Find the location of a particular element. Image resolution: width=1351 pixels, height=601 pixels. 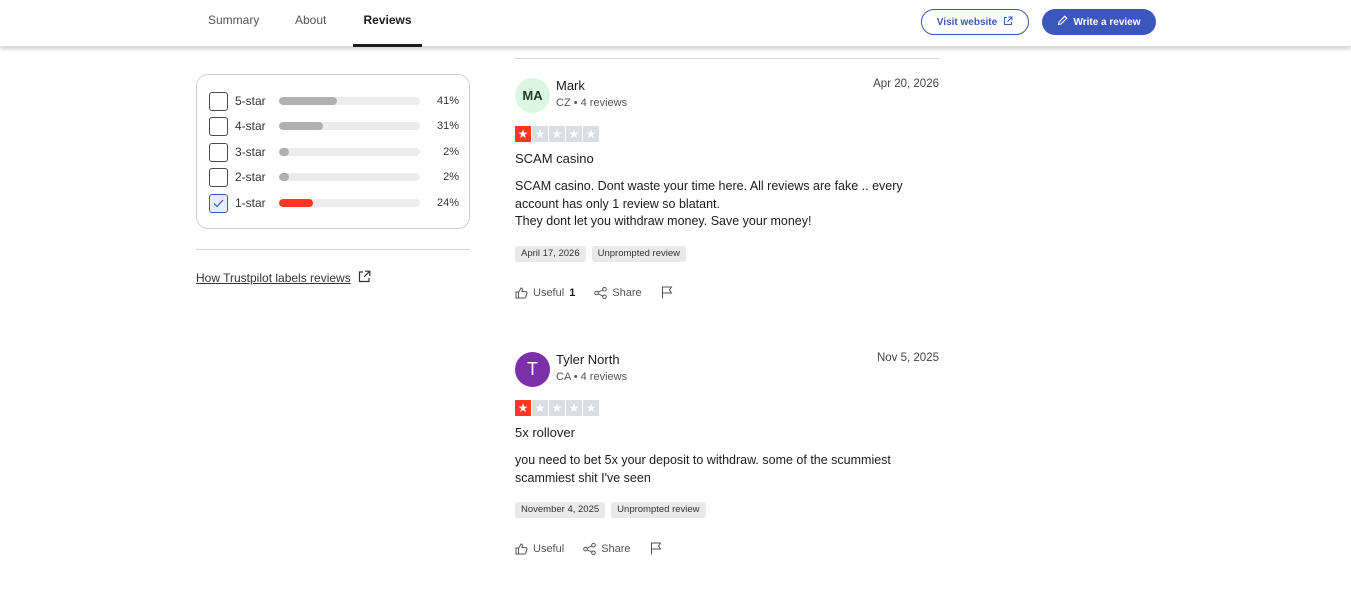

filter-label: 5-star is located at coordinates (250, 101).